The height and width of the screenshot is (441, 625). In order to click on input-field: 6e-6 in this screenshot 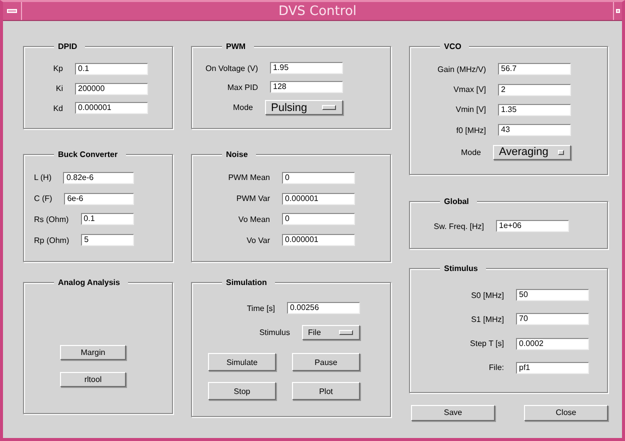, I will do `click(99, 198)`.